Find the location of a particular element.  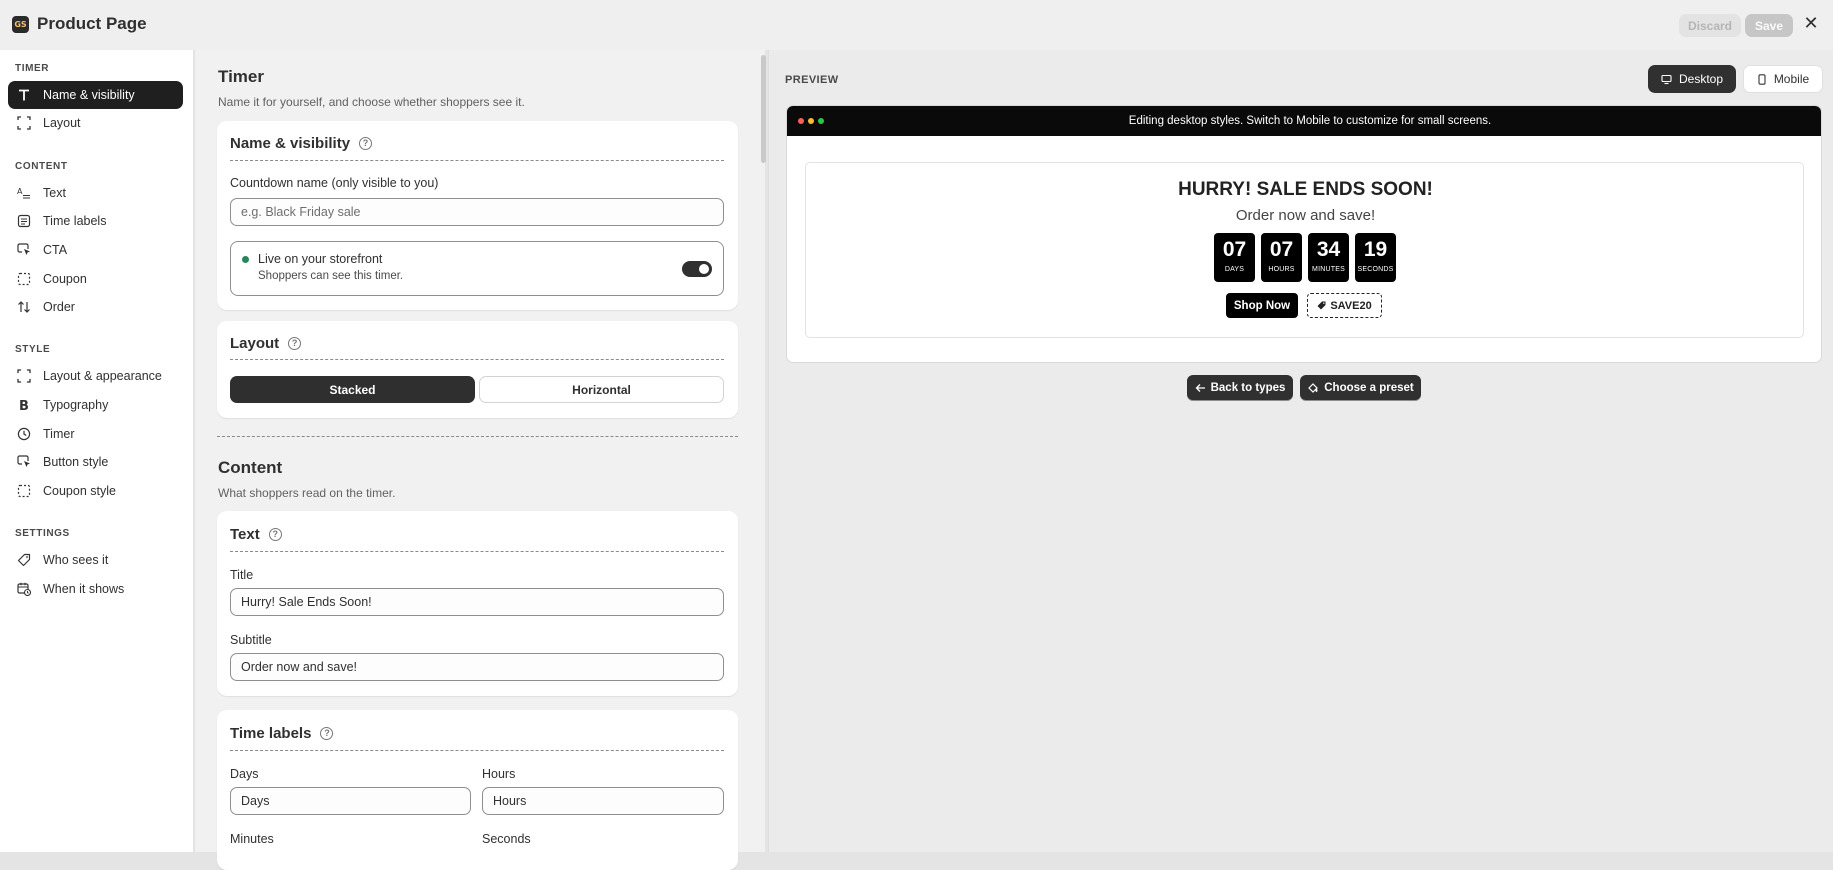

mobile-button: Mobile is located at coordinates (1783, 79).